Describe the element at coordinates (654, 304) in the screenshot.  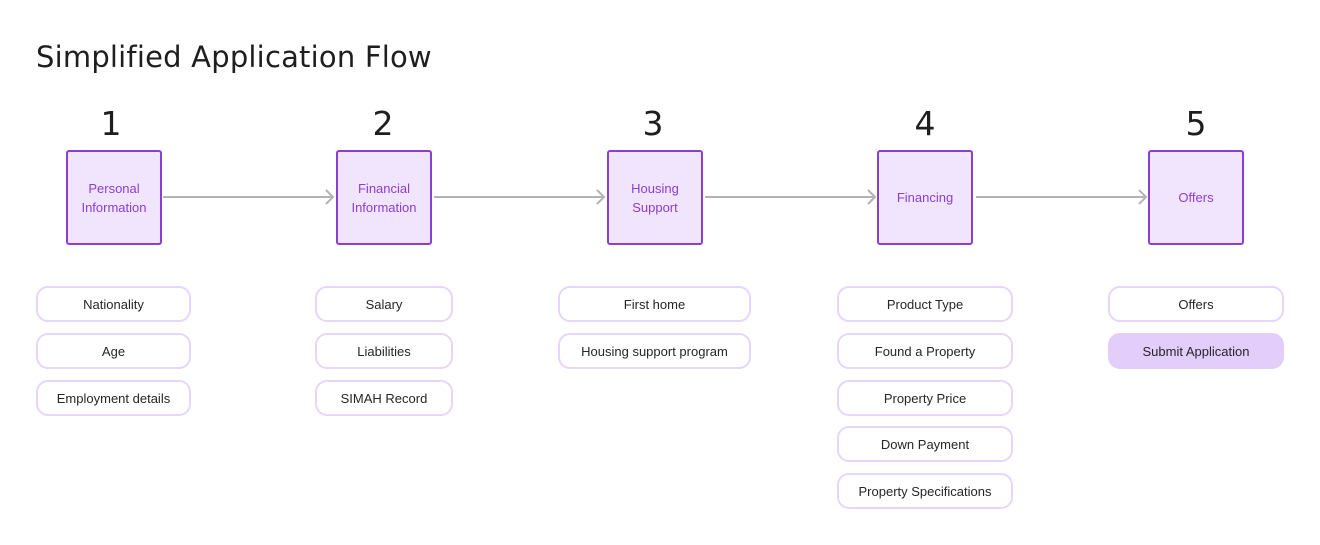
I see `field-first-home: First home` at that location.